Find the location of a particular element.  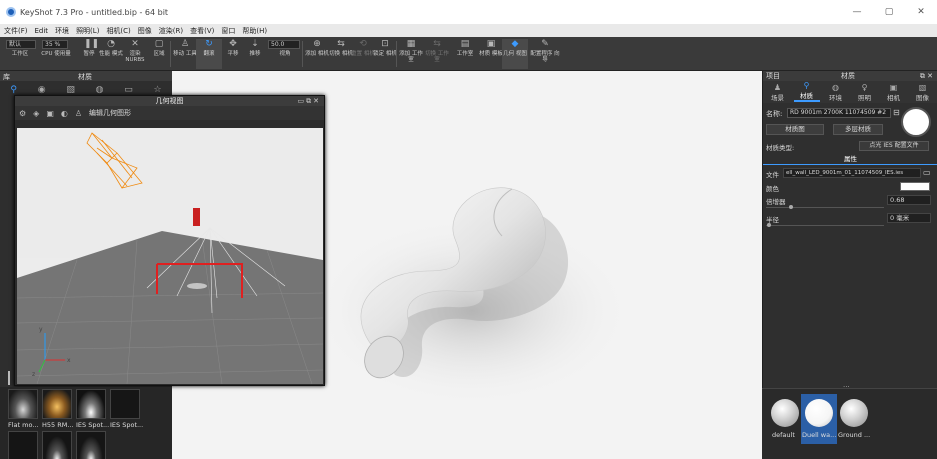

panel-float-icon: ⧉ ✕ is located at coordinates (926, 76).